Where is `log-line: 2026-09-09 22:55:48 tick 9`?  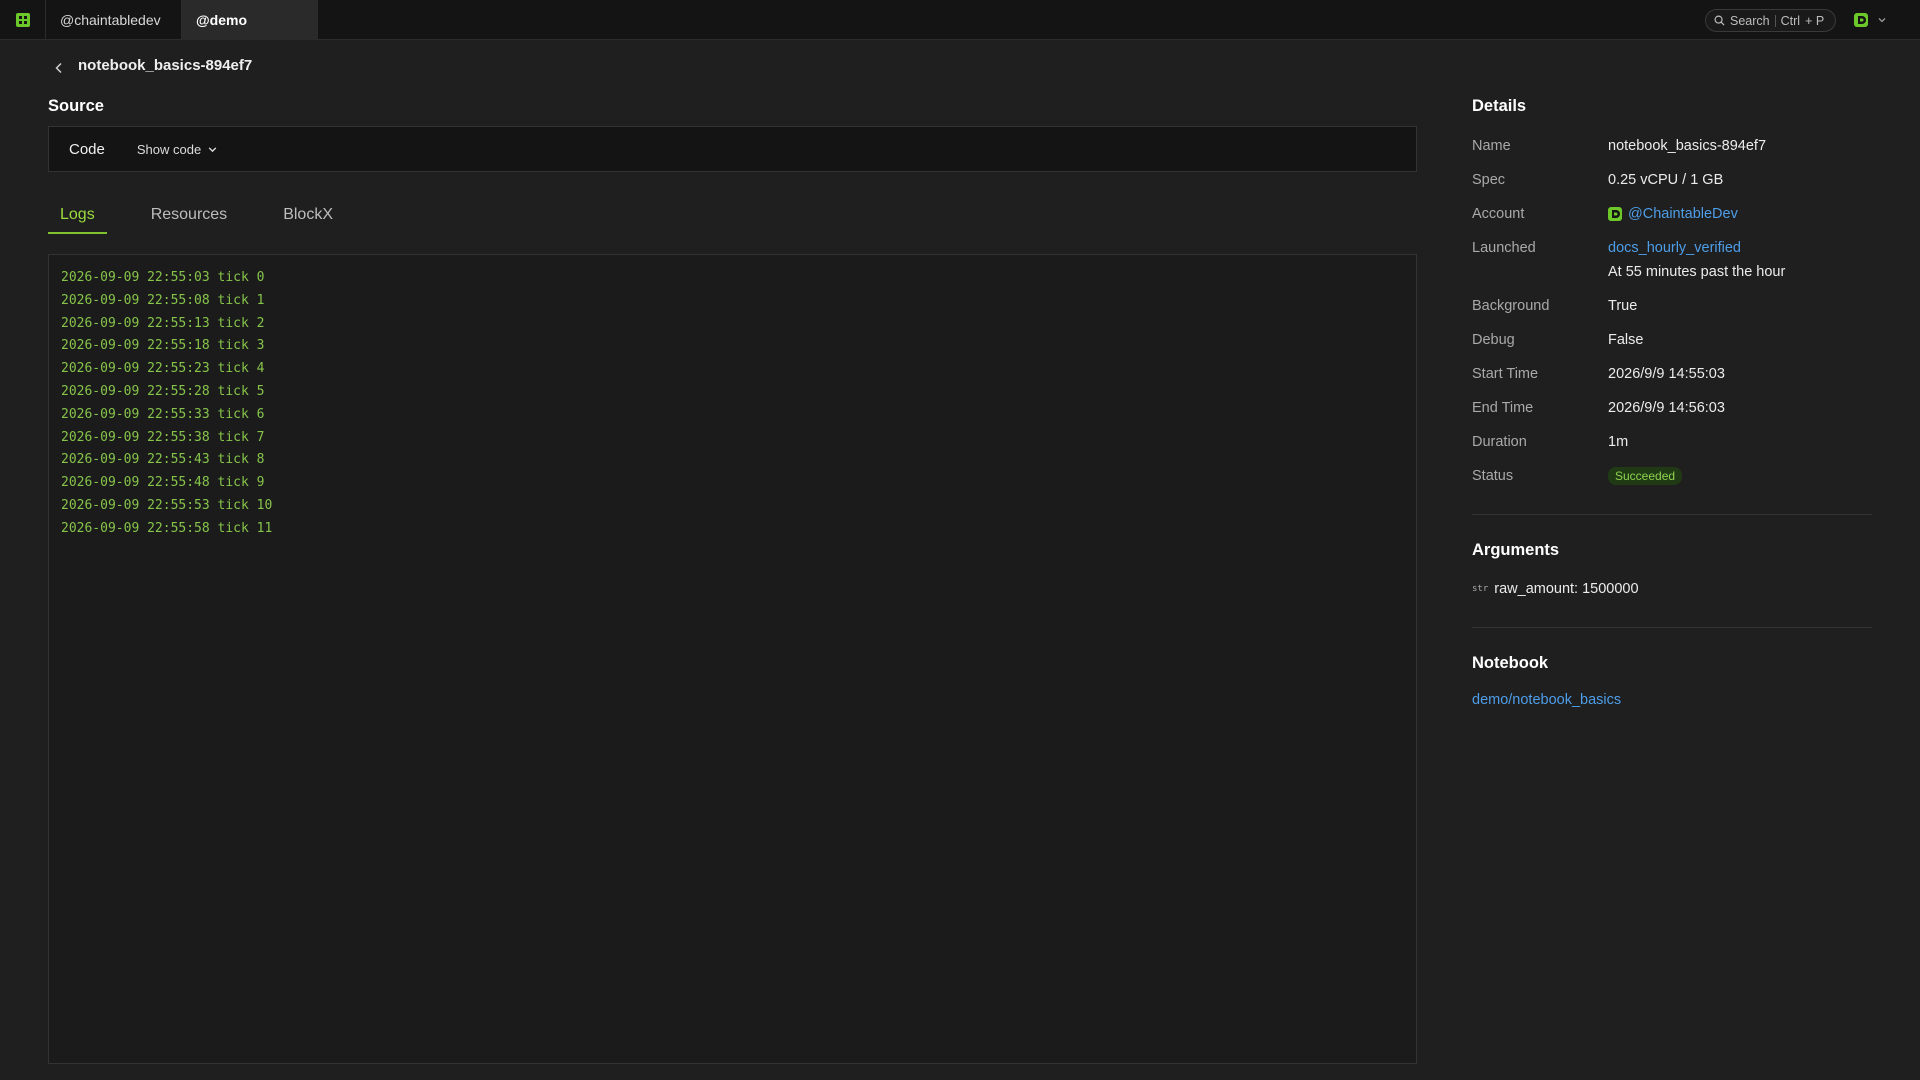
log-line: 2026-09-09 22:55:48 tick 9 is located at coordinates (163, 483).